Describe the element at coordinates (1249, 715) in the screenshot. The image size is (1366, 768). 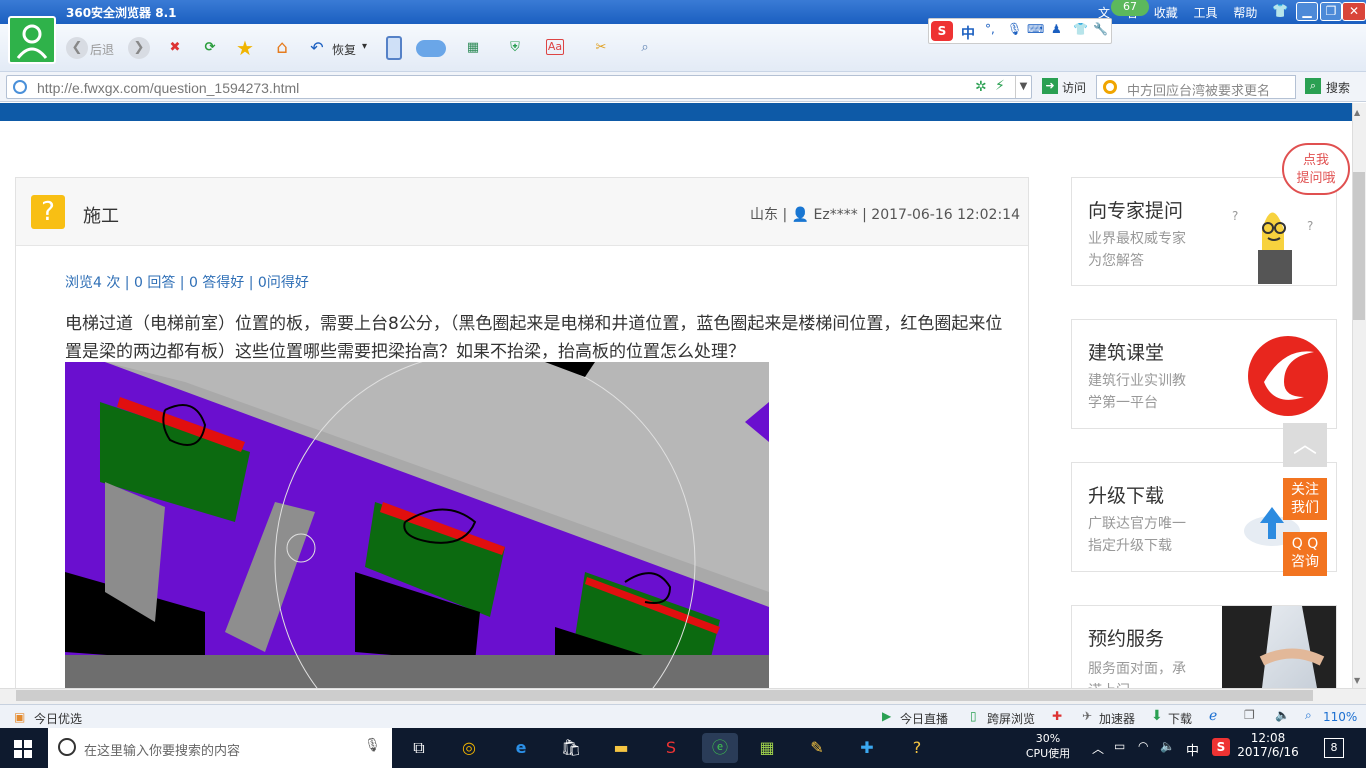
I see `window-icon: ❐` at that location.